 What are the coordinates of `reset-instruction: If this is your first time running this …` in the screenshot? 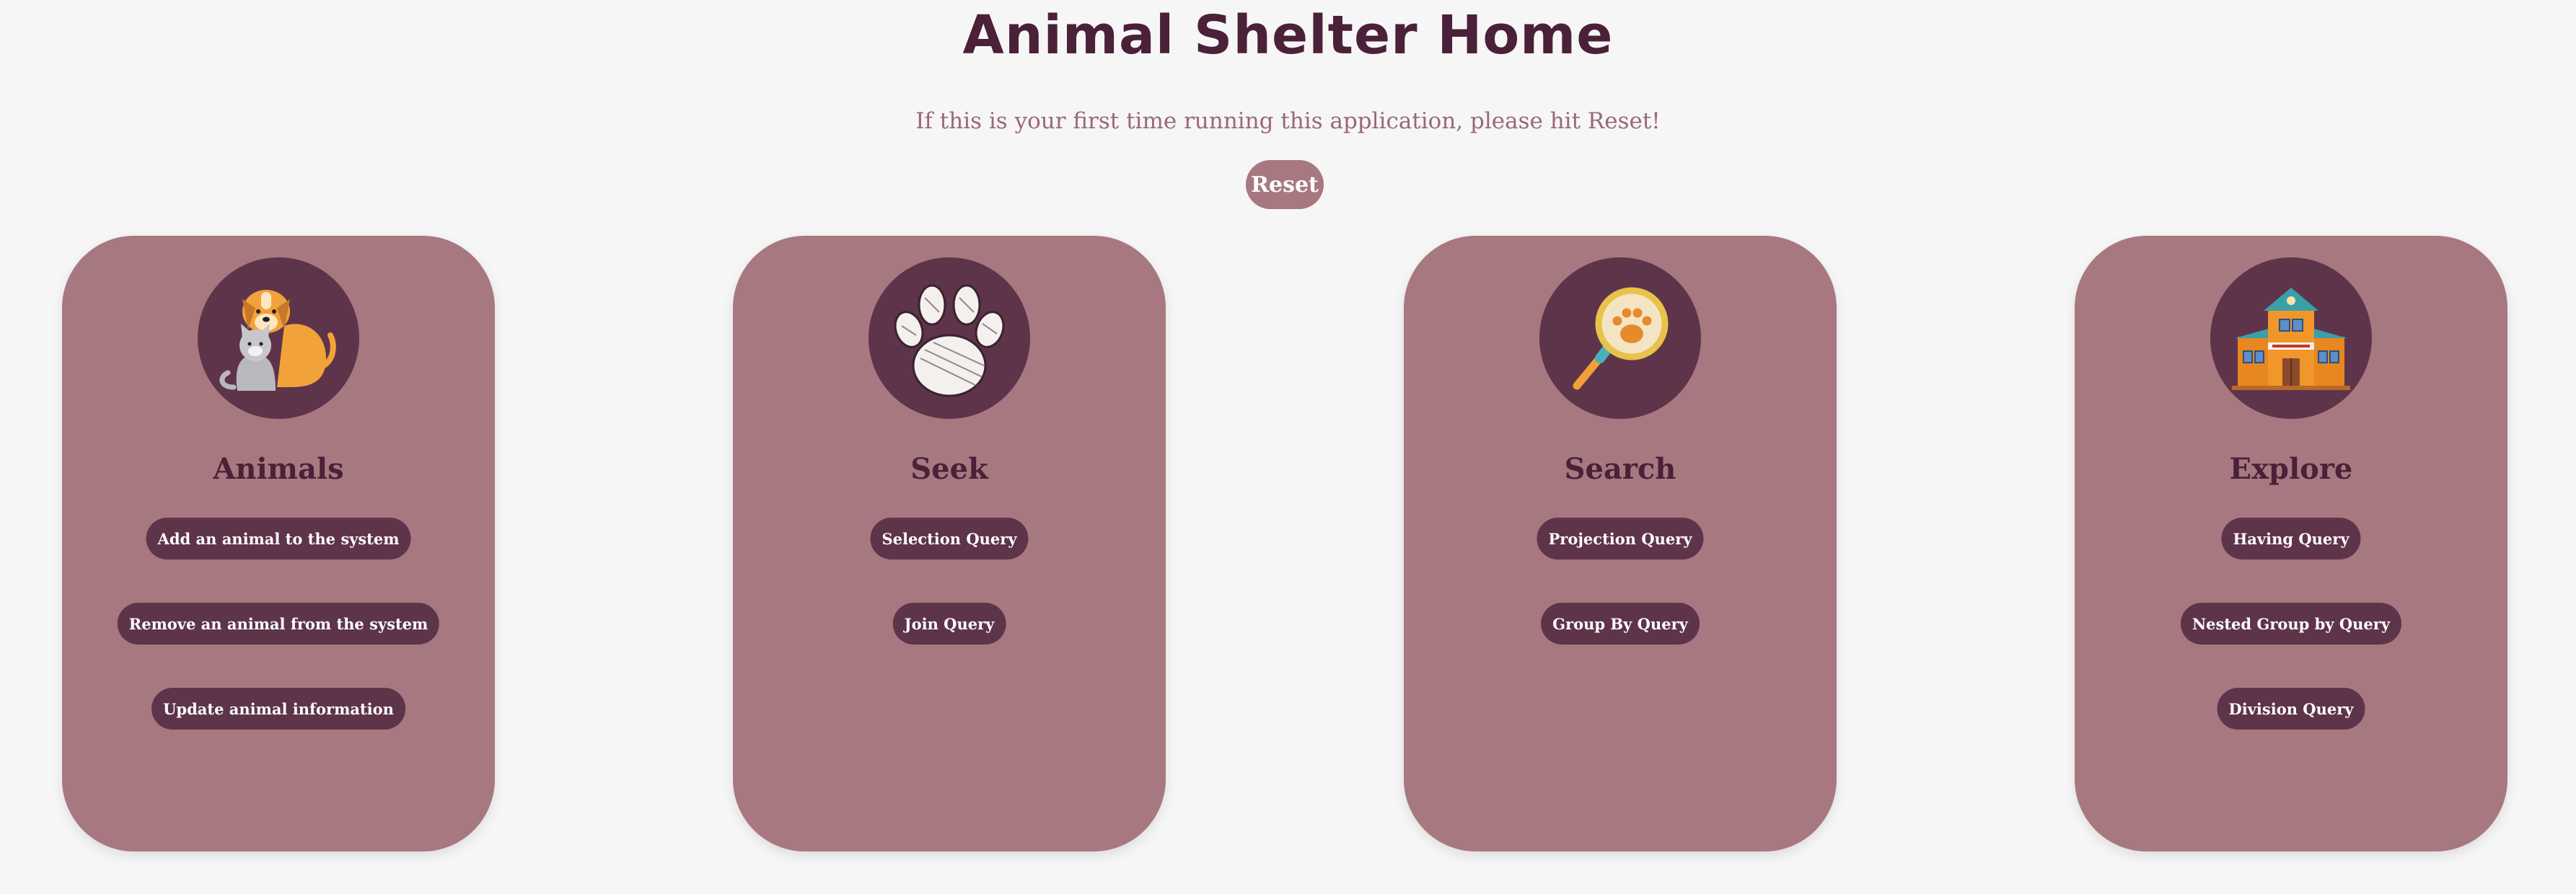 It's located at (1288, 121).